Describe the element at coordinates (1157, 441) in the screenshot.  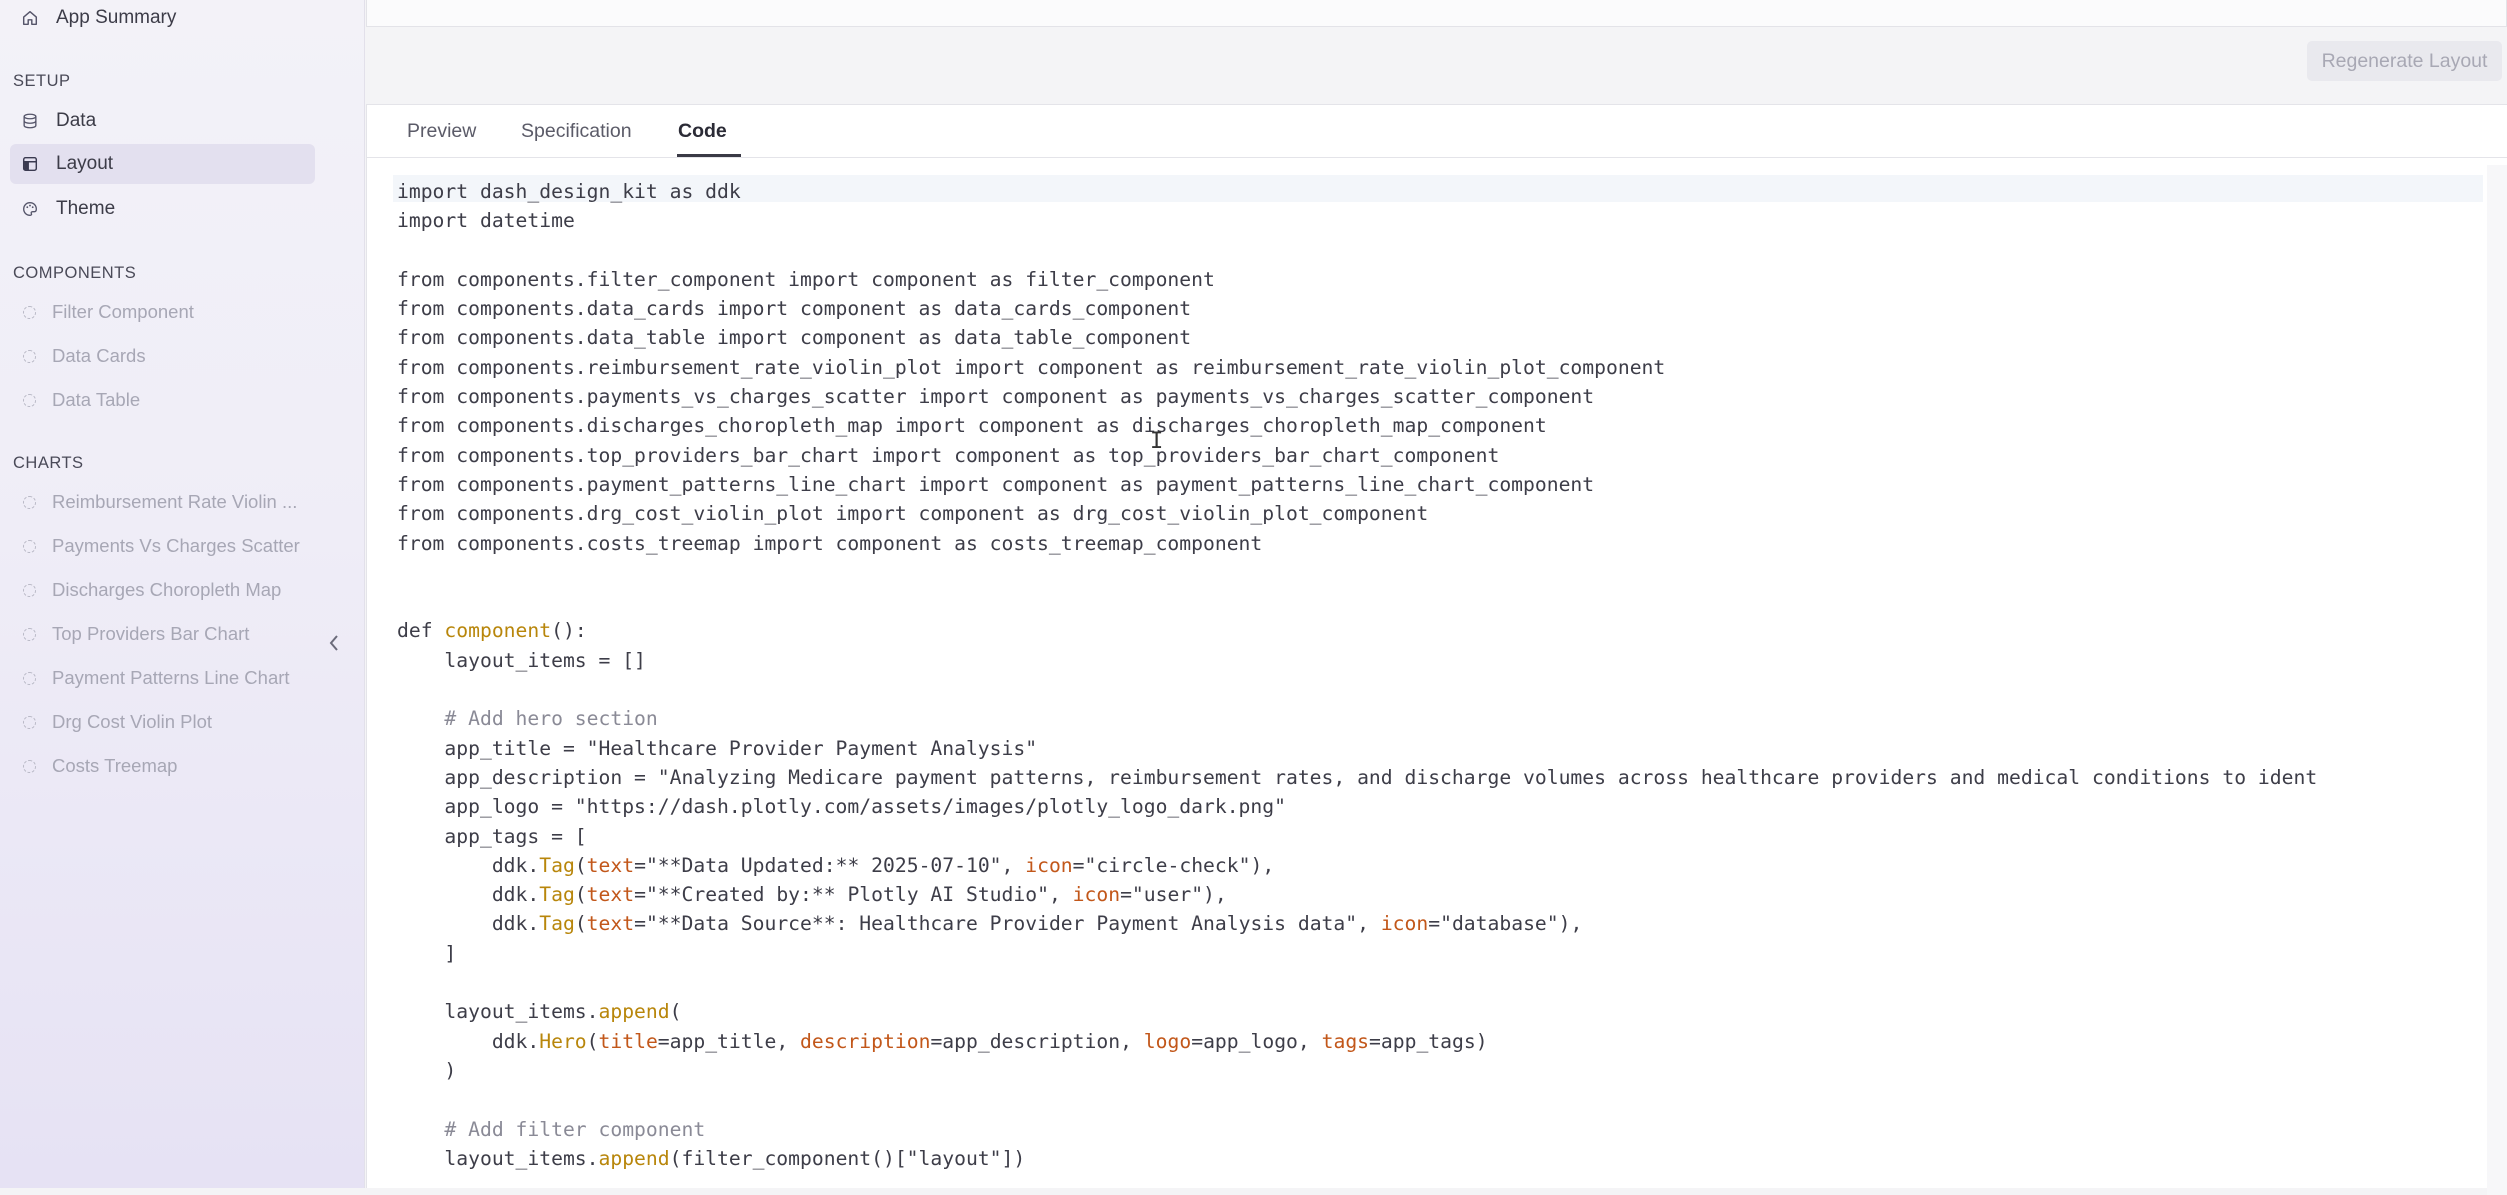
I see `text-cursor: I` at that location.